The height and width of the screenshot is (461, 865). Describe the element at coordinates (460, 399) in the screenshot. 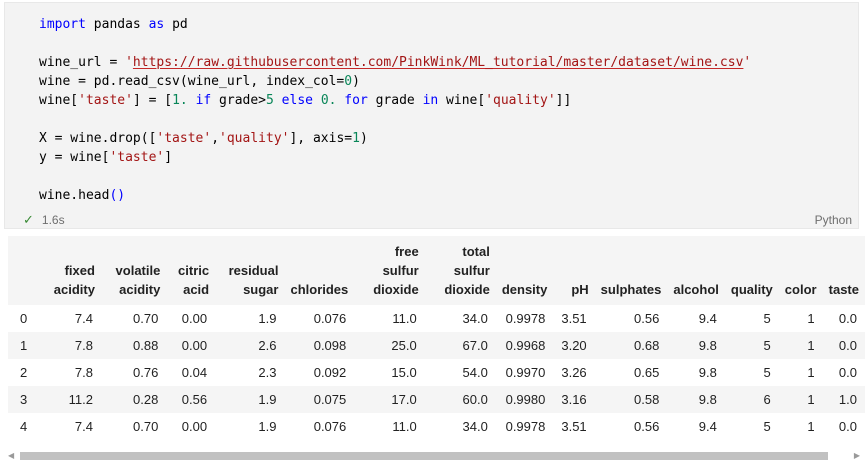

I see `table-cell: 60.0` at that location.